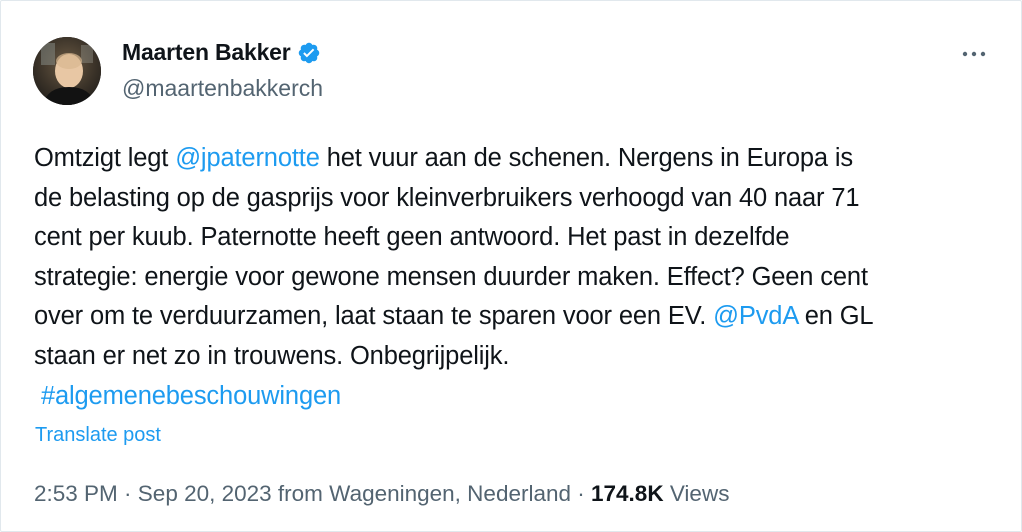  What do you see at coordinates (98, 435) in the screenshot?
I see `translate-post-link: Translate post` at bounding box center [98, 435].